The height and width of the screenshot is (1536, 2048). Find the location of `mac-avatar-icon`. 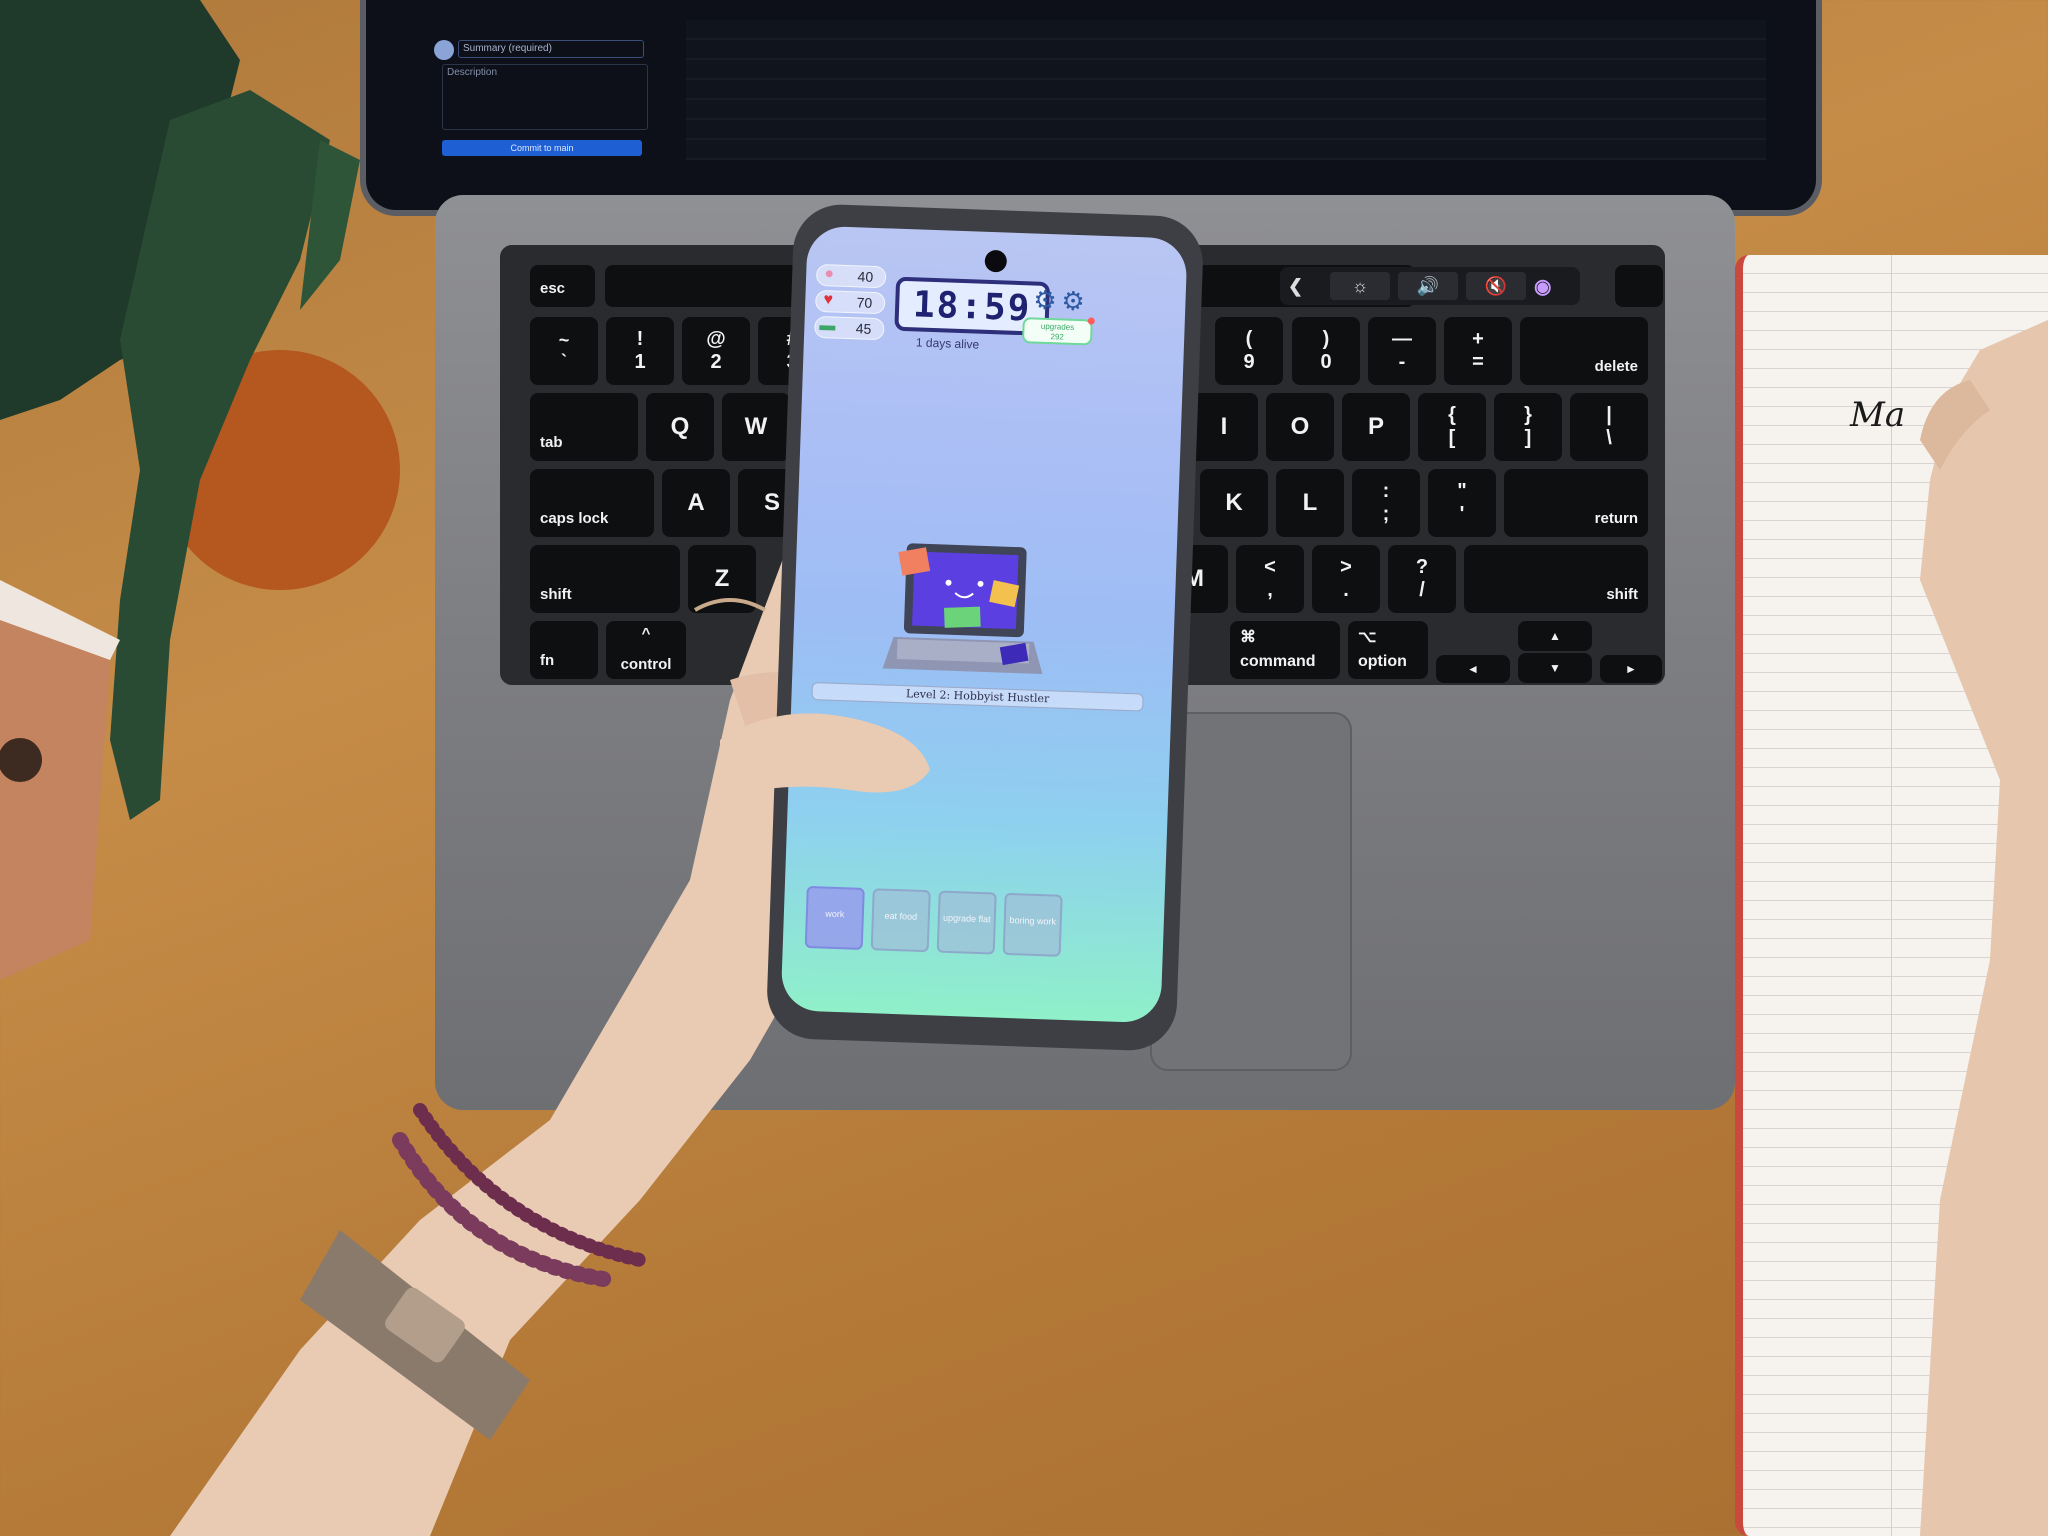

mac-avatar-icon is located at coordinates (444, 50).